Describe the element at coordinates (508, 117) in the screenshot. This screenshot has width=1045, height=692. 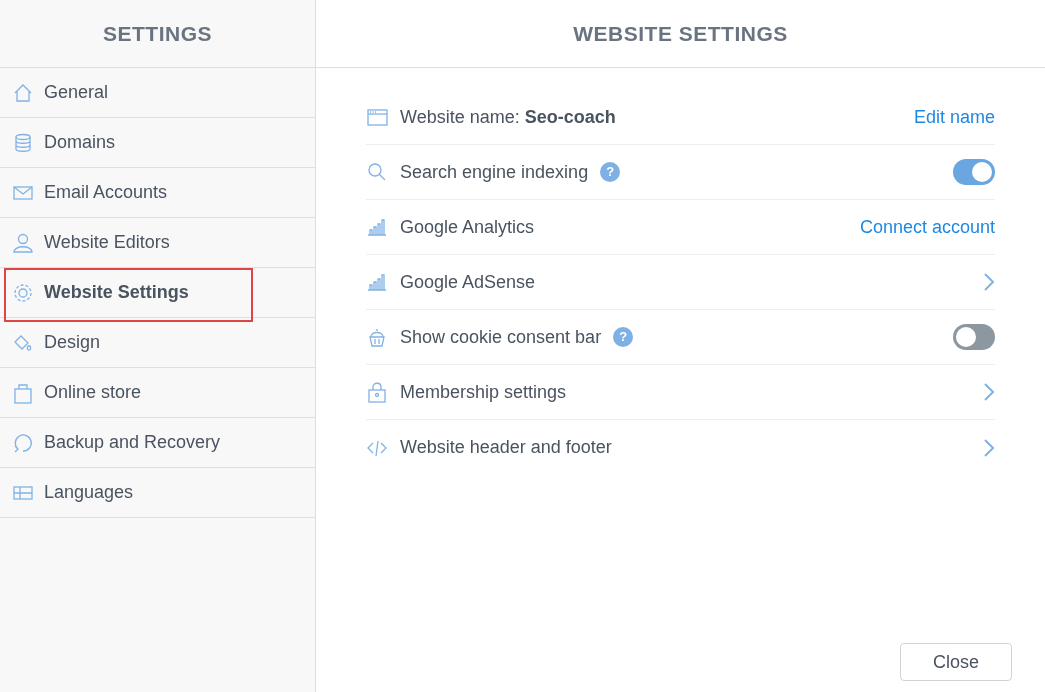
I see `setting-label: Website name: Seo-coach` at that location.